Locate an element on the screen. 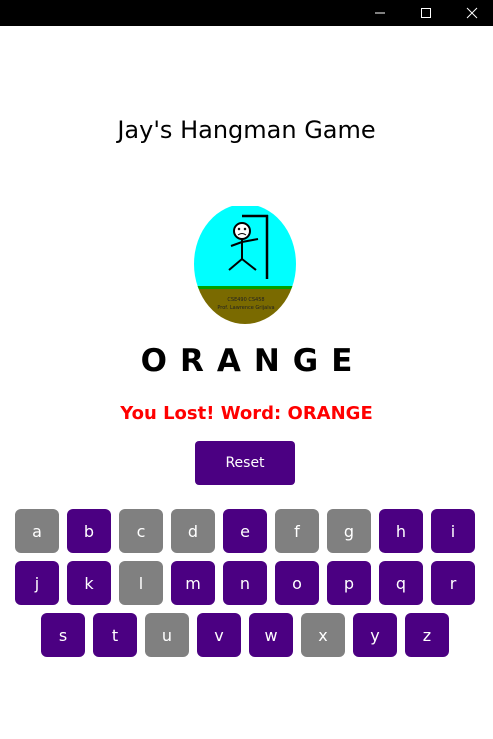 The height and width of the screenshot is (739, 493). maximize-icon is located at coordinates (426, 13).